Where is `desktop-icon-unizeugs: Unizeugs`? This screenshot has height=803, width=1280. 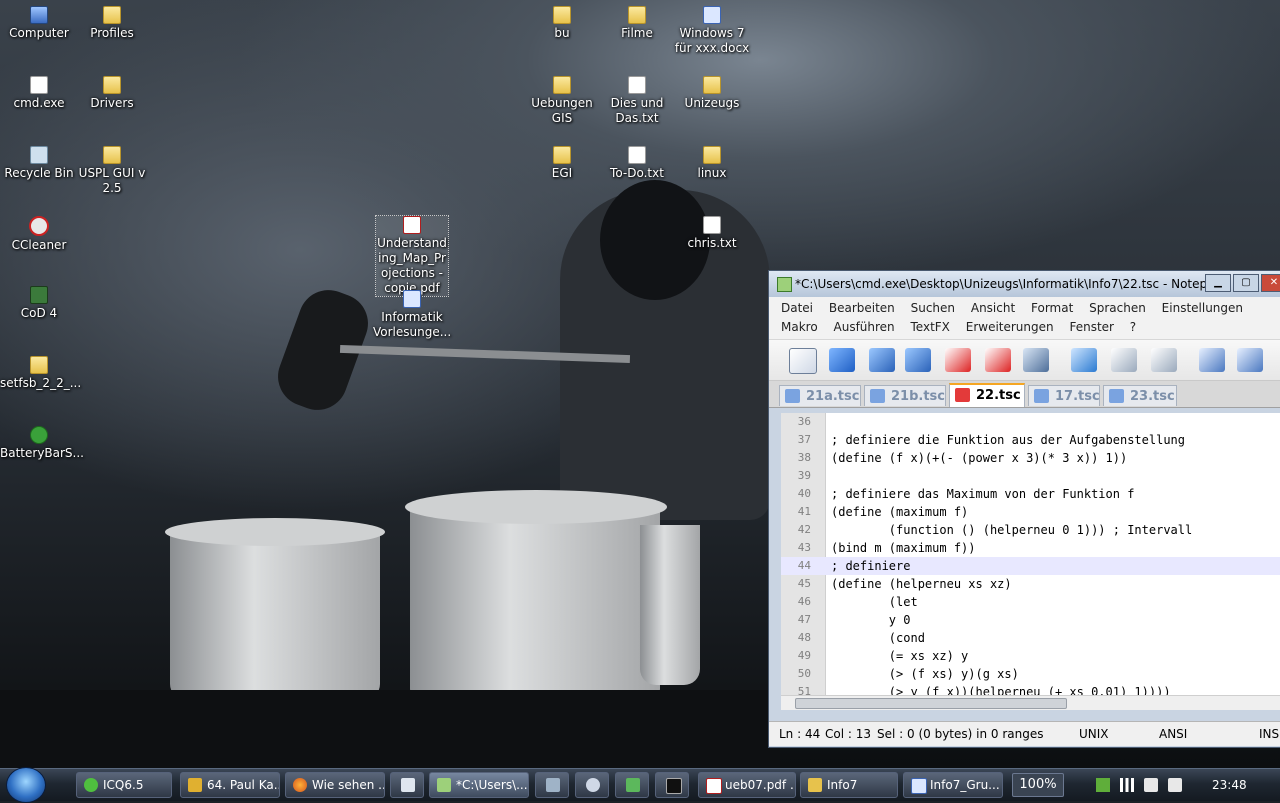 desktop-icon-unizeugs: Unizeugs is located at coordinates (712, 93).